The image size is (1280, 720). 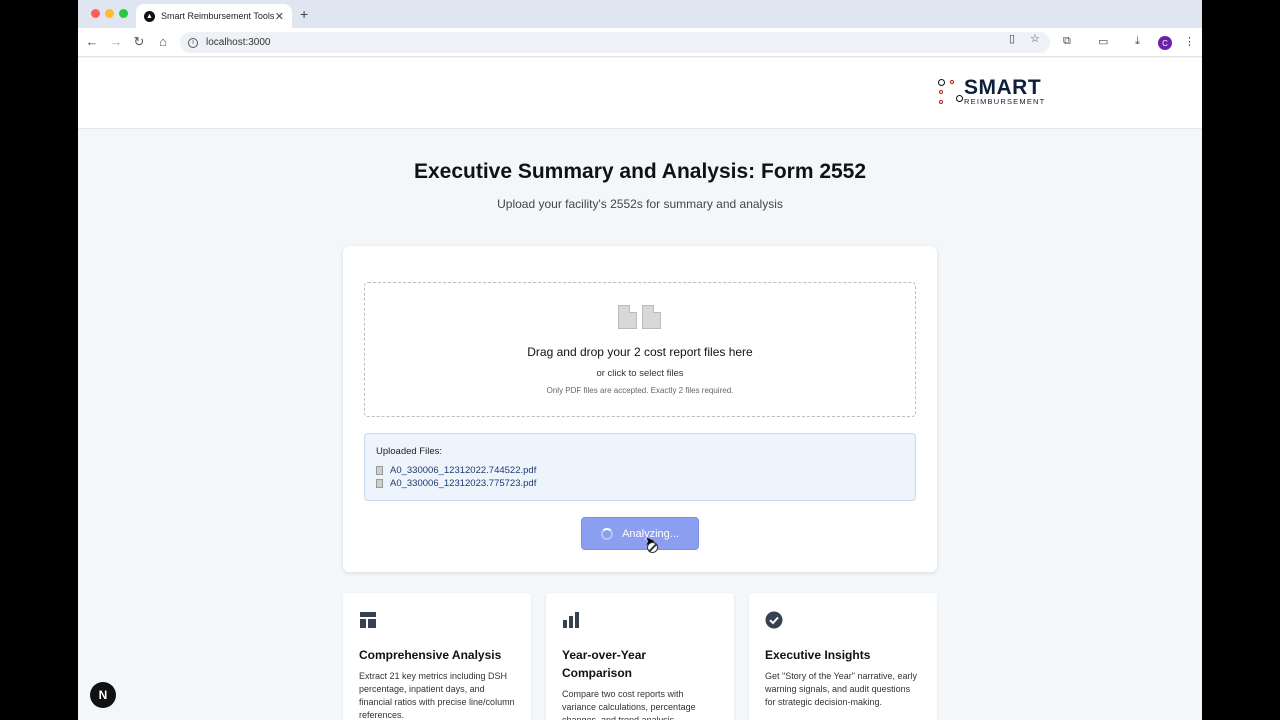 I want to click on page-icon: ▯, so click(x=1012, y=38).